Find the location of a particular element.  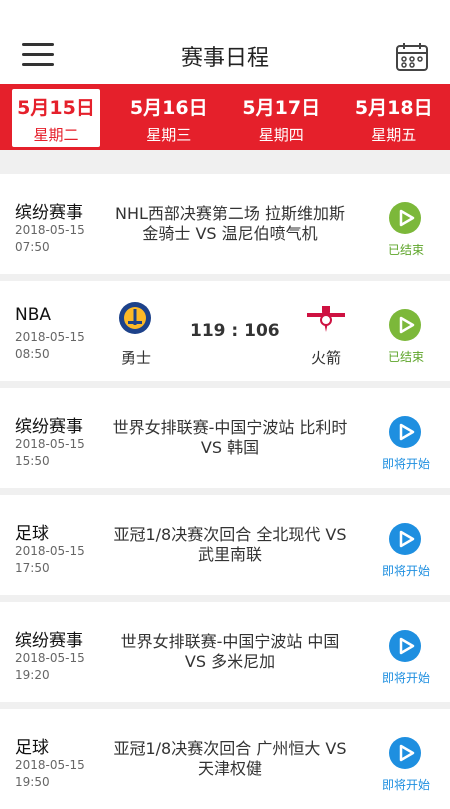

date-label: 5月18日 is located at coordinates (394, 106).